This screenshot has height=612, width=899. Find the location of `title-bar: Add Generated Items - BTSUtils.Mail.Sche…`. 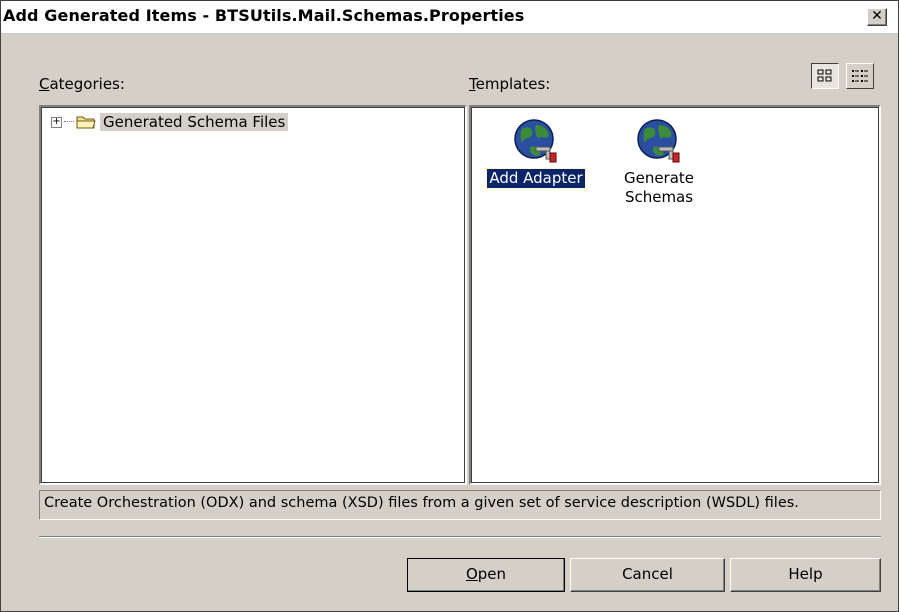

title-bar: Add Generated Items - BTSUtils.Mail.Sche… is located at coordinates (449, 17).